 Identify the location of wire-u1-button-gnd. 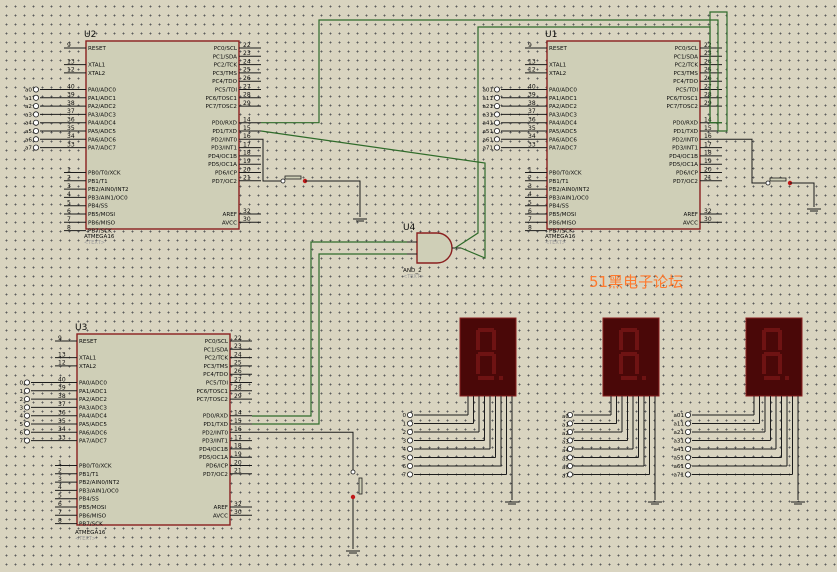
(802, 194).